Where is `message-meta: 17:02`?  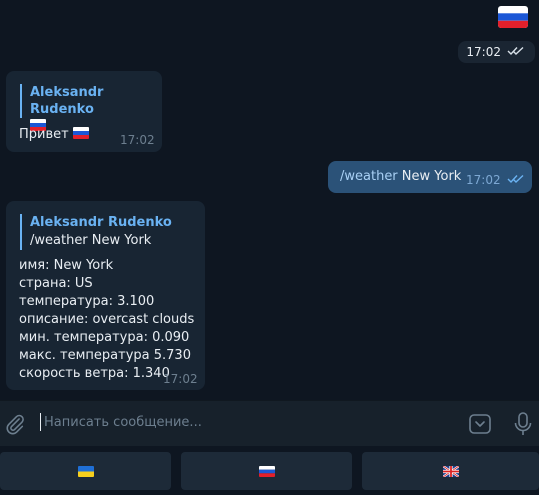
message-meta: 17:02 is located at coordinates (495, 180).